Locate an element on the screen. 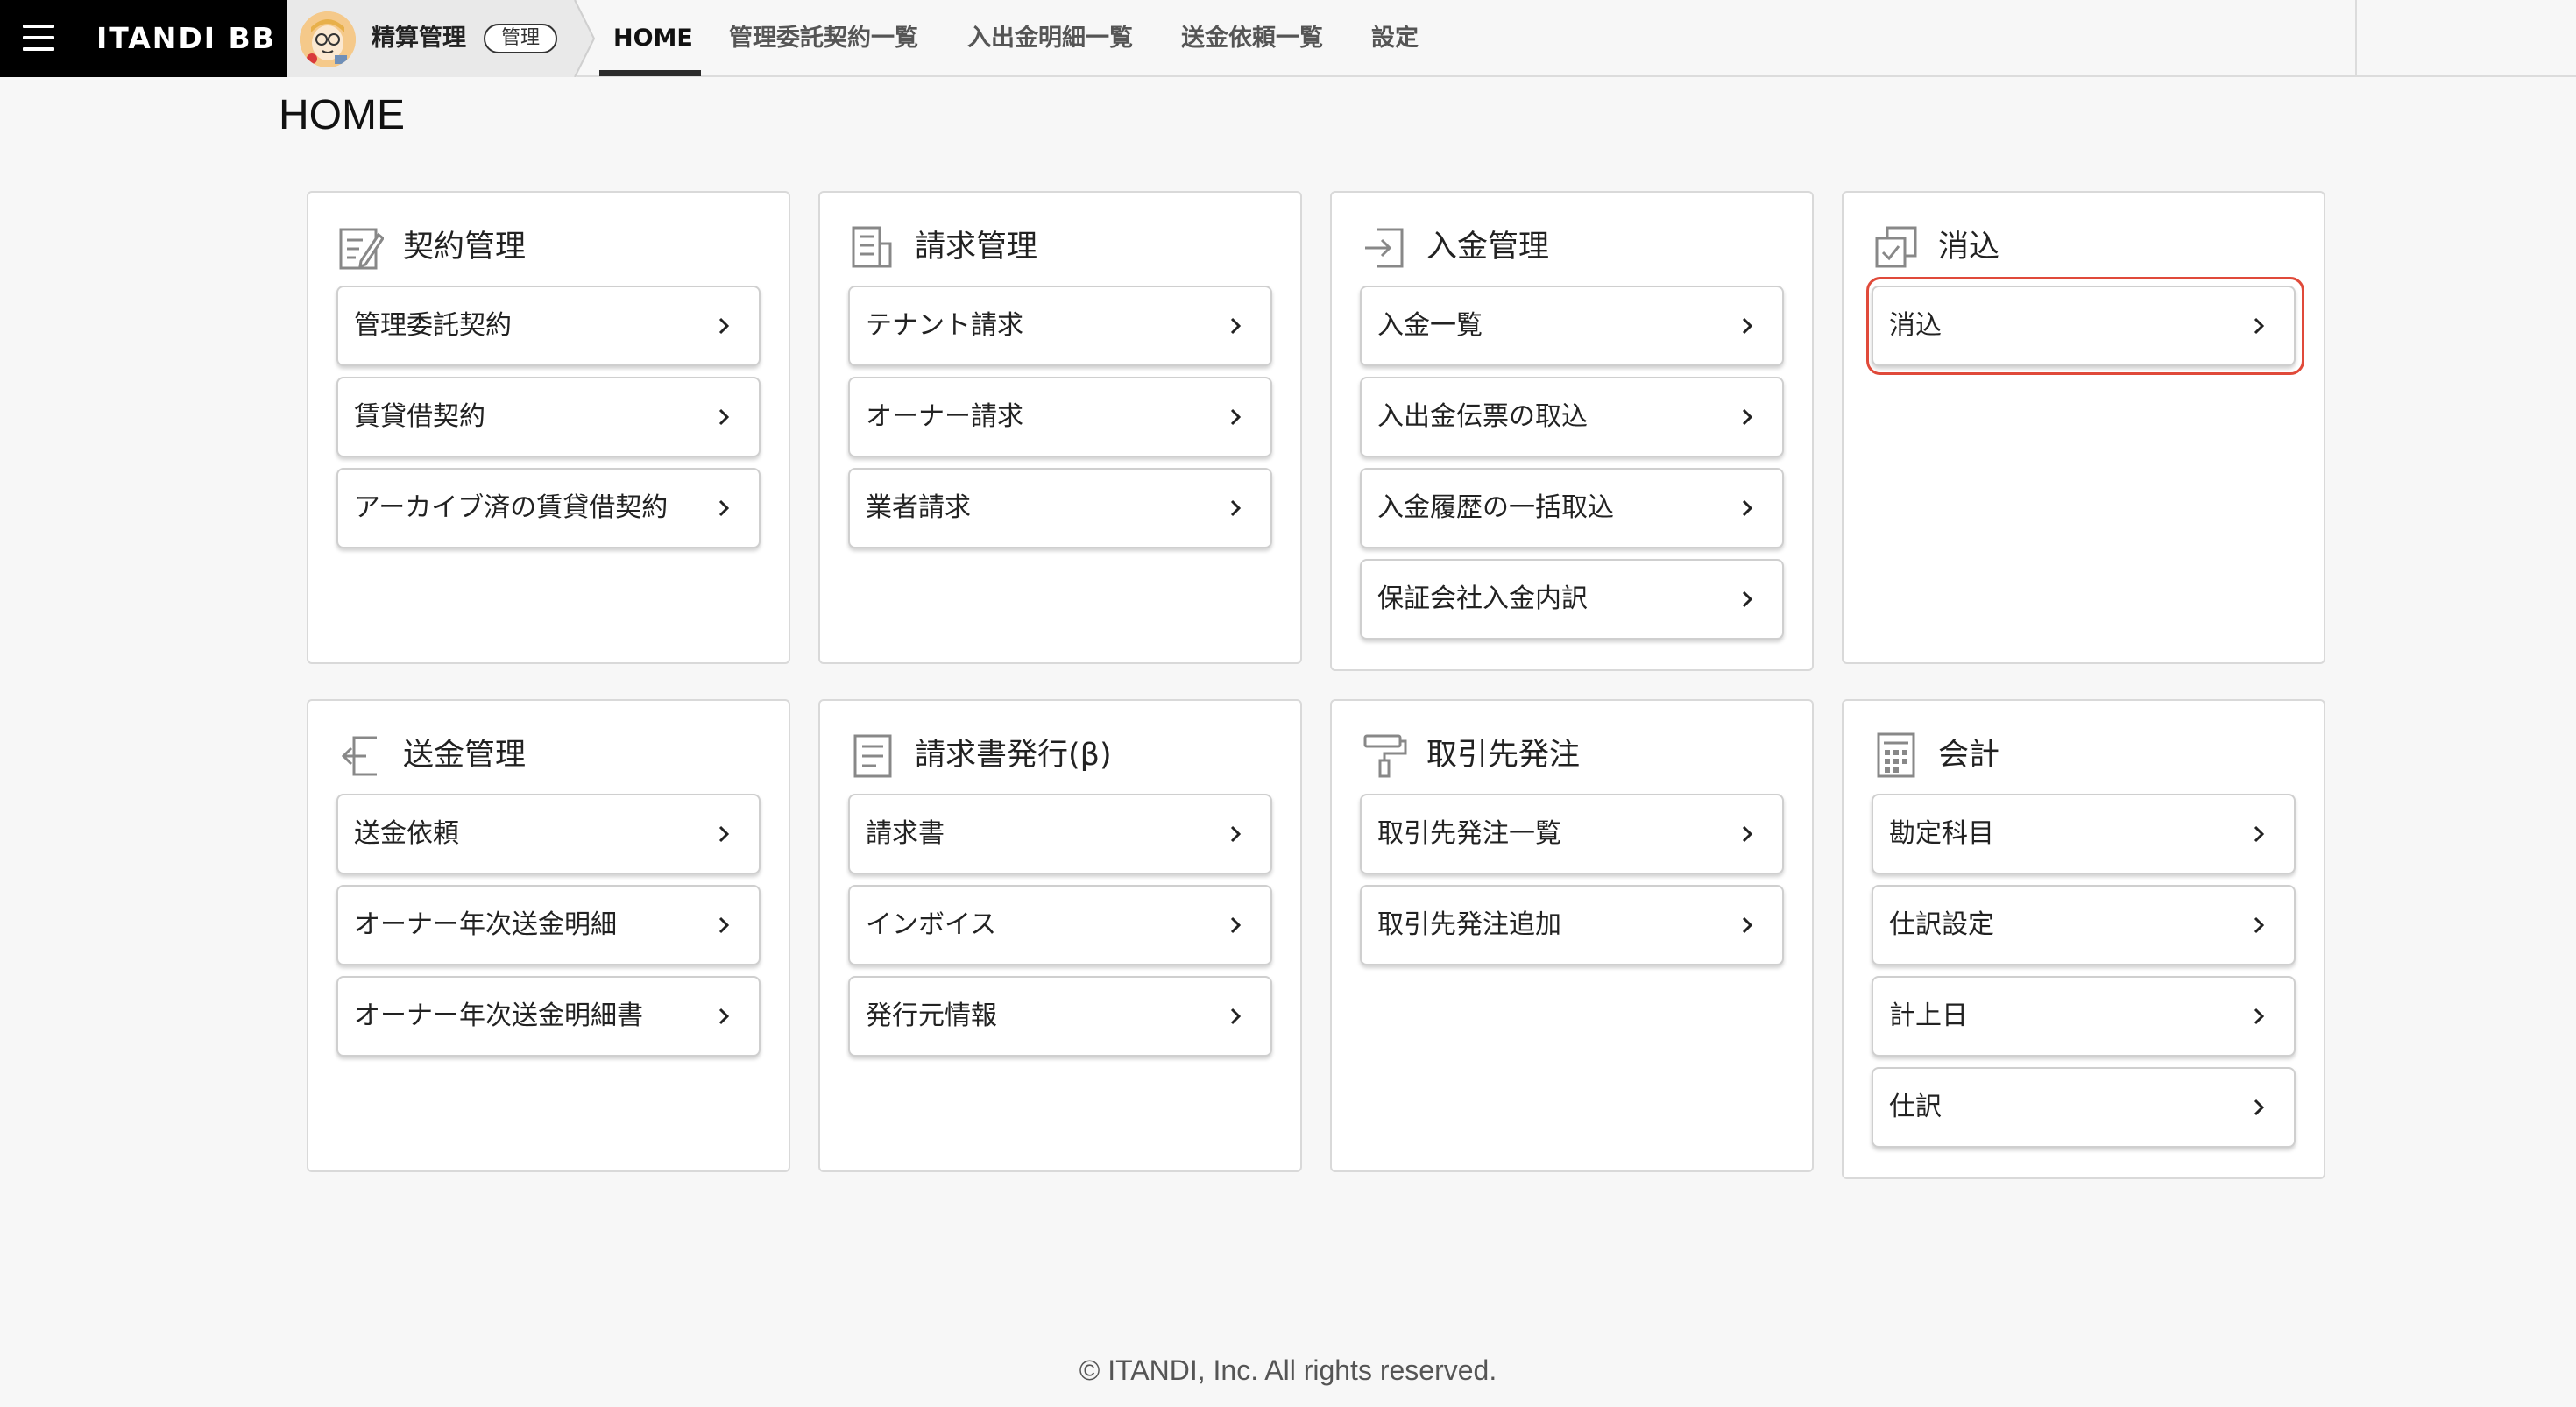 This screenshot has width=2576, height=1407. nav-transactions: 入出金明細一覧 is located at coordinates (1050, 38).